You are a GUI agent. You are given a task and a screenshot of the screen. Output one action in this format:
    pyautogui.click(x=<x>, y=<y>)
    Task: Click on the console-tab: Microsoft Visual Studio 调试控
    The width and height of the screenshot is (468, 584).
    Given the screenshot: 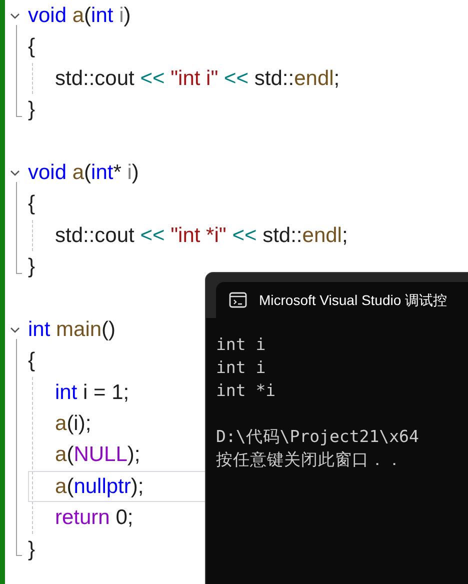 What is the action you would take?
    pyautogui.click(x=342, y=300)
    